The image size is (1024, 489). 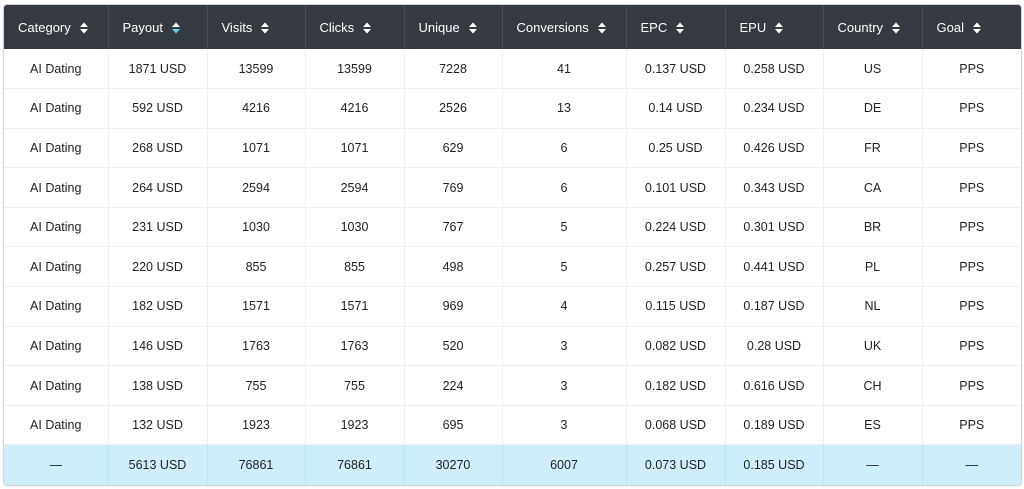 What do you see at coordinates (355, 267) in the screenshot?
I see `cell-clicks: 855` at bounding box center [355, 267].